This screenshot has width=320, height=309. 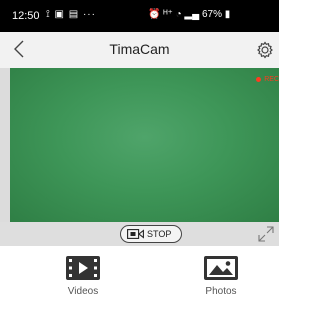 What do you see at coordinates (26, 16) in the screenshot?
I see `status-time: 12:50` at bounding box center [26, 16].